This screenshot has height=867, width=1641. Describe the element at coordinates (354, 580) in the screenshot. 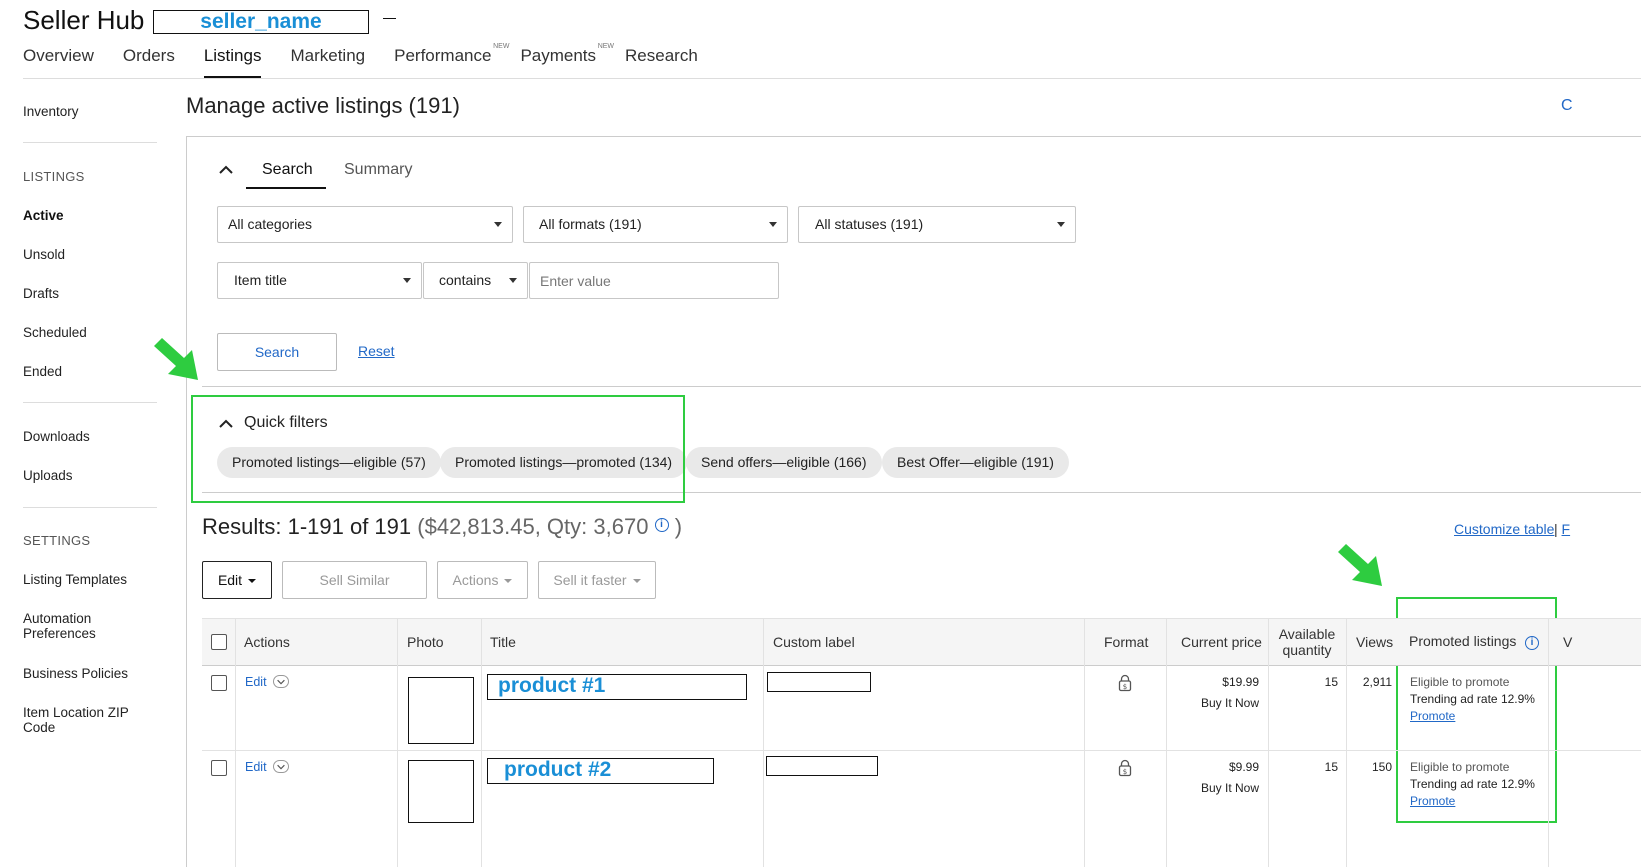

I see `sell-similar-button: Sell Similar` at that location.